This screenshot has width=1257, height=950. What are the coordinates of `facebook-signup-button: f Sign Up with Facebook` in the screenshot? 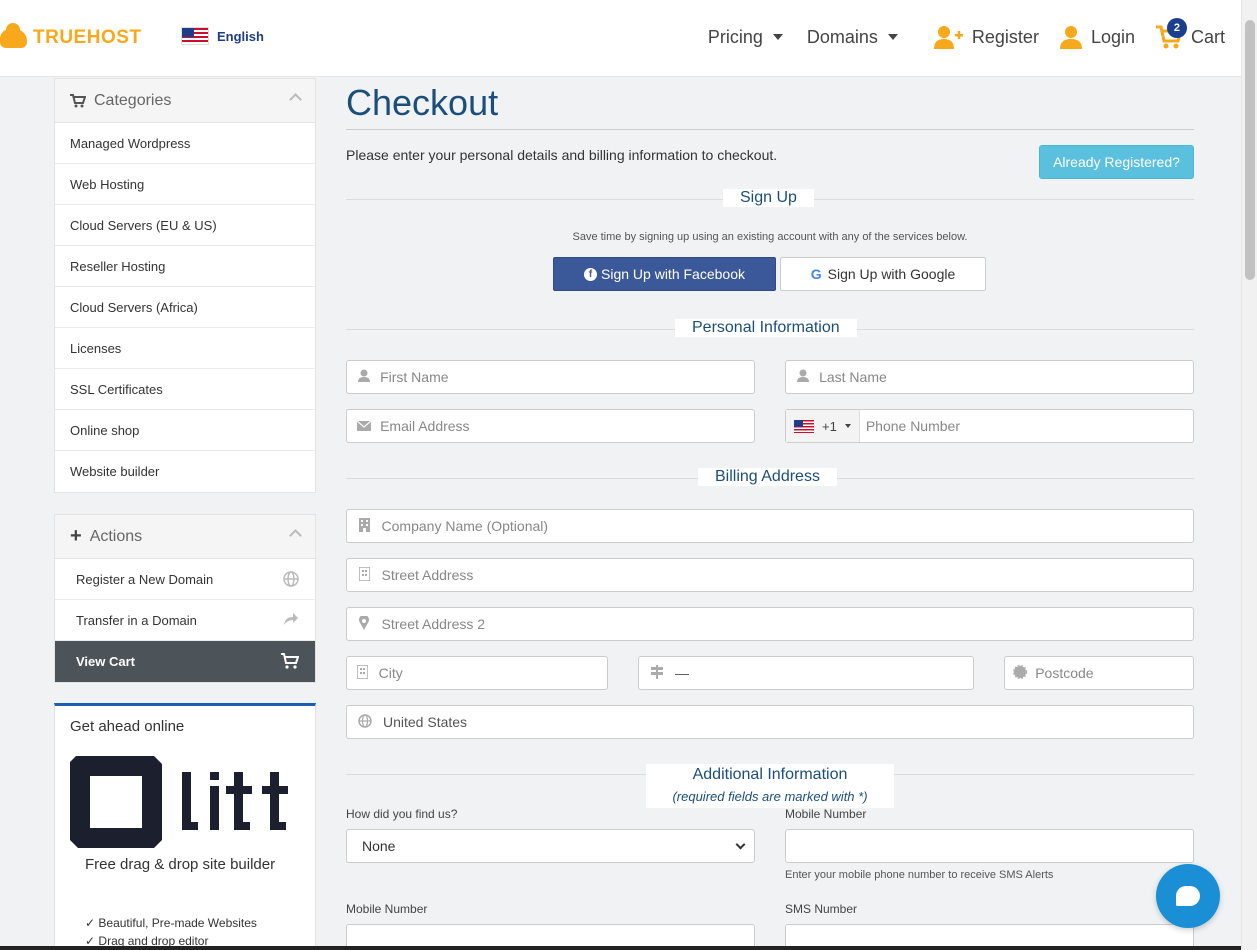 It's located at (664, 274).